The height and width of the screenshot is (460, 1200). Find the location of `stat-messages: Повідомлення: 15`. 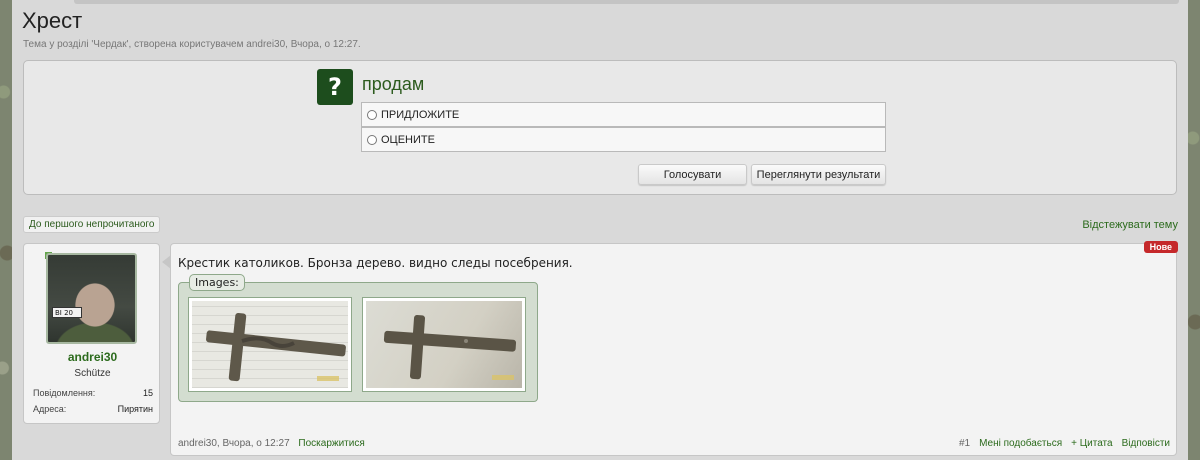

stat-messages: Повідомлення: 15 is located at coordinates (93, 393).